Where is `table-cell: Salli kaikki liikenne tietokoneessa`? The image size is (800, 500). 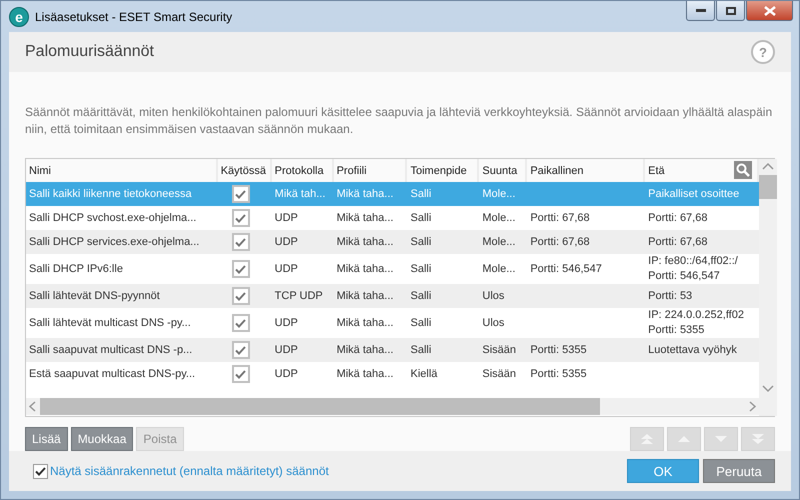
table-cell: Salli kaikki liikenne tietokoneessa is located at coordinates (110, 194).